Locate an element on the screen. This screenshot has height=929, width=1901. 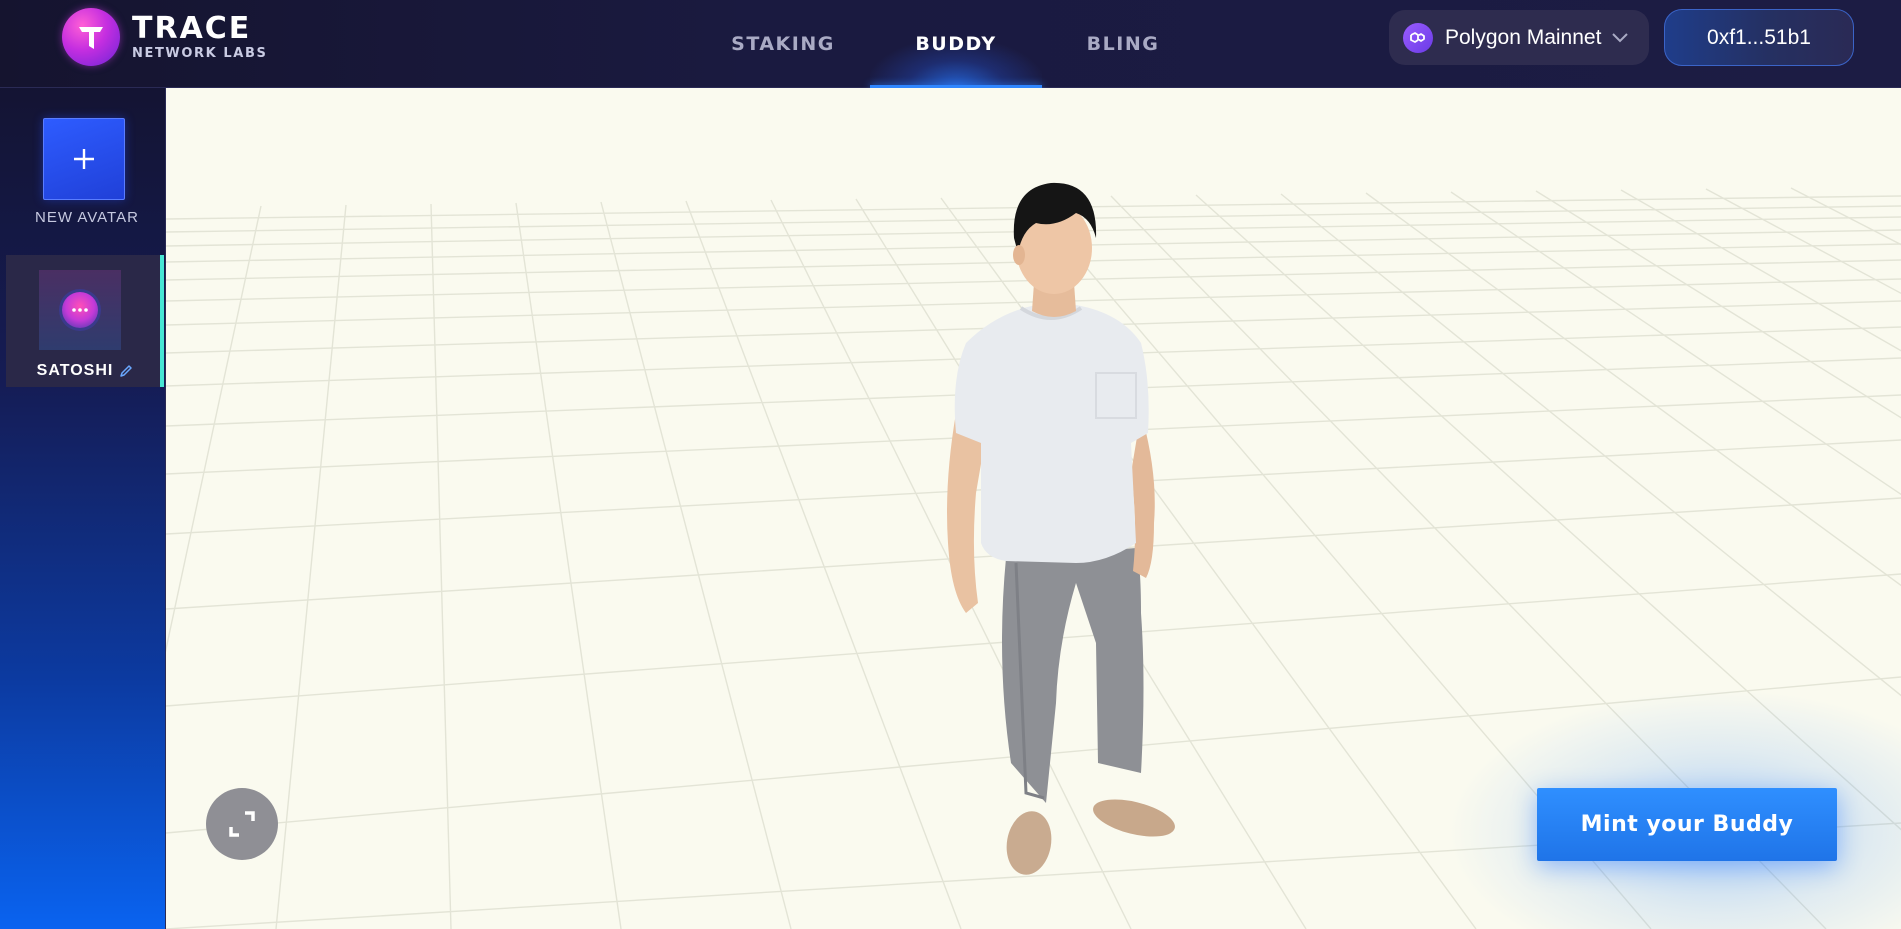
network-selector: Polygon Mainnet is located at coordinates (1519, 37).